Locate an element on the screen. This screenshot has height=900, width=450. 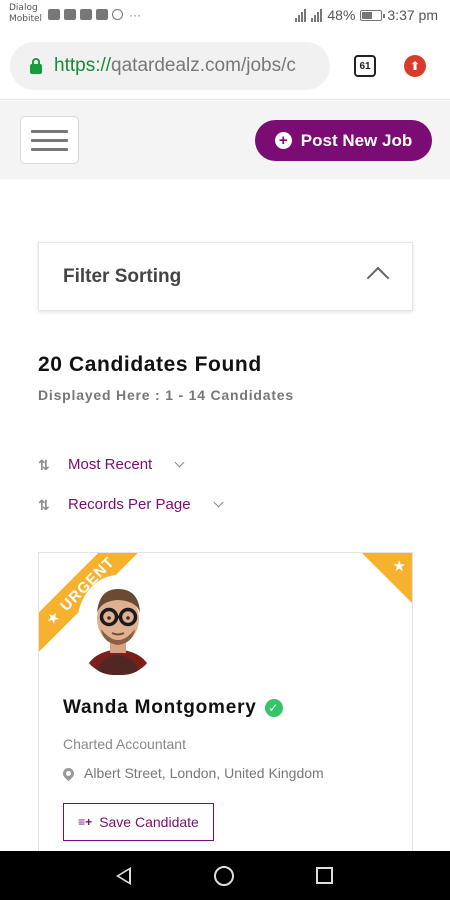
records-per-page-select: ⇅ Records Per Page is located at coordinates (131, 504).